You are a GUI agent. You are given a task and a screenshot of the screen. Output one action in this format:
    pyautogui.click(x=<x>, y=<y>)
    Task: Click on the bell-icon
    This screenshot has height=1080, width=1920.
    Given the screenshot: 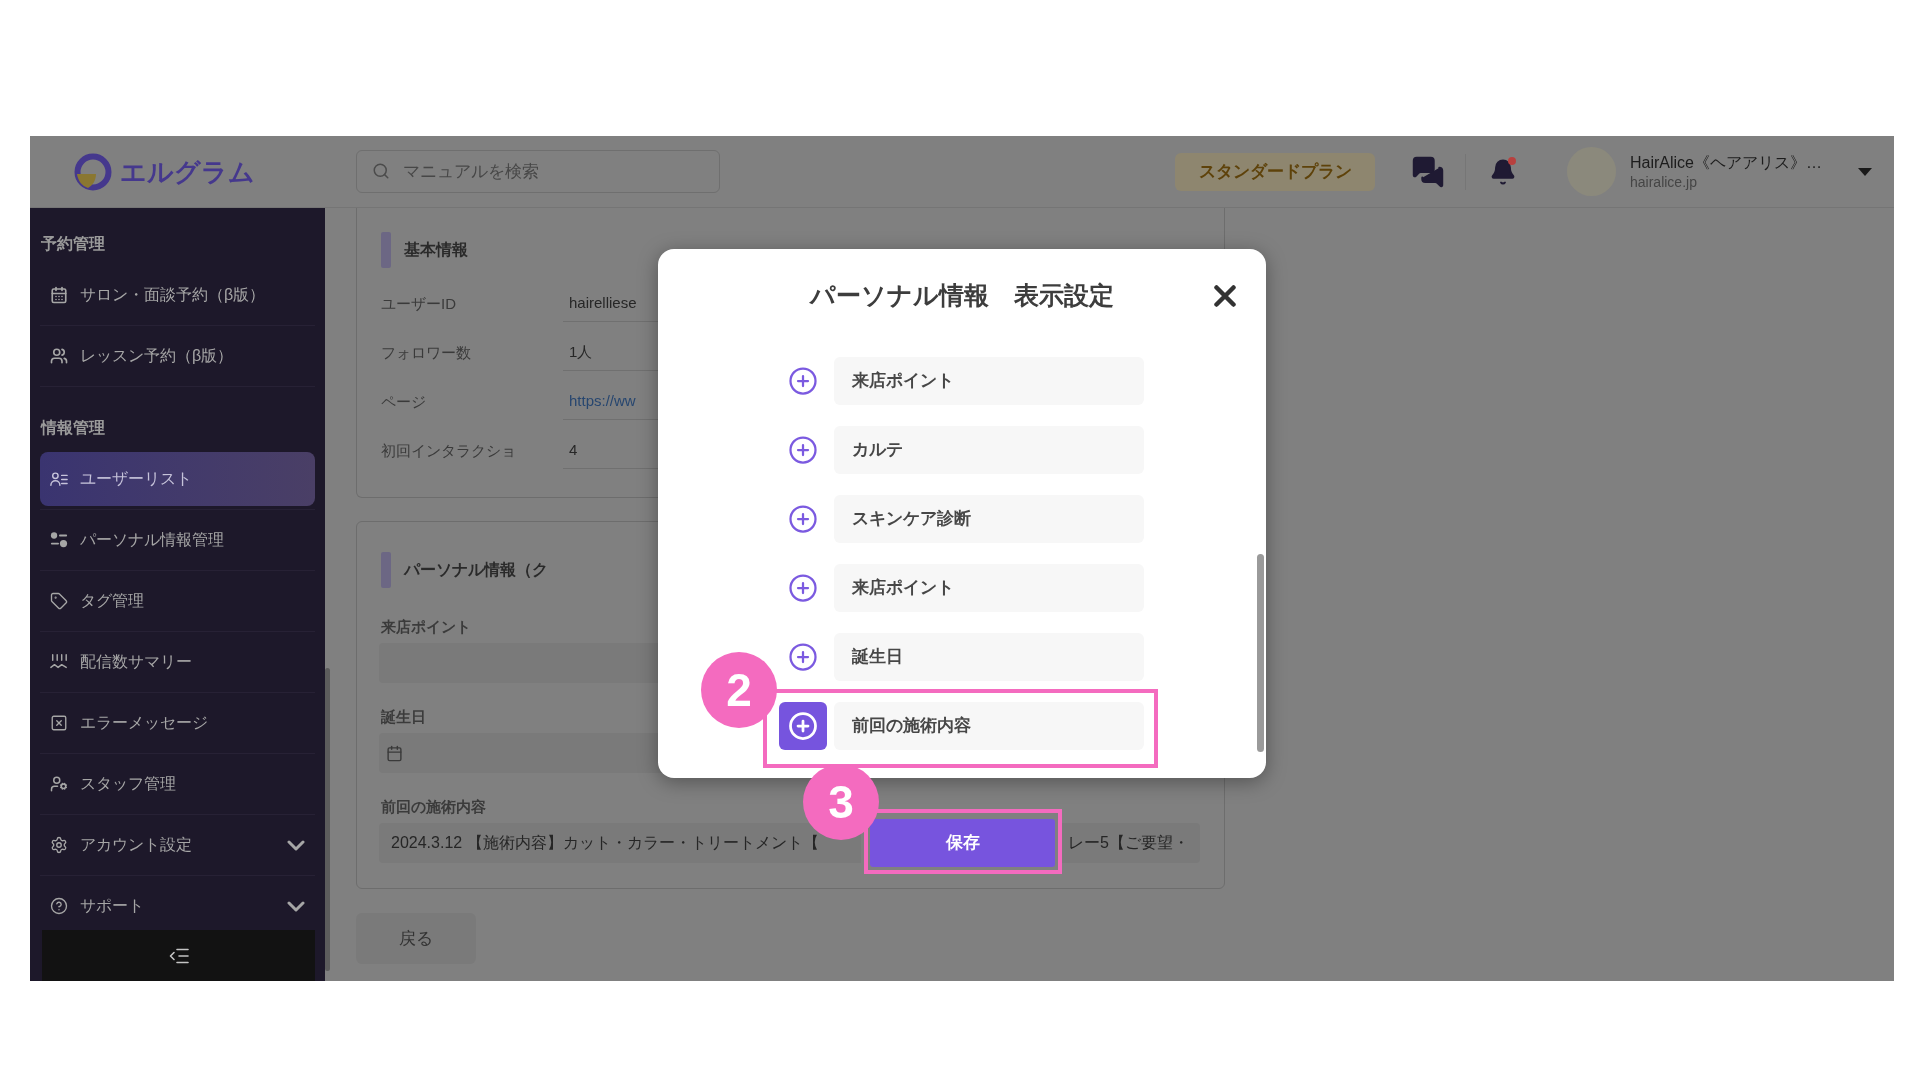 What is the action you would take?
    pyautogui.click(x=1503, y=171)
    